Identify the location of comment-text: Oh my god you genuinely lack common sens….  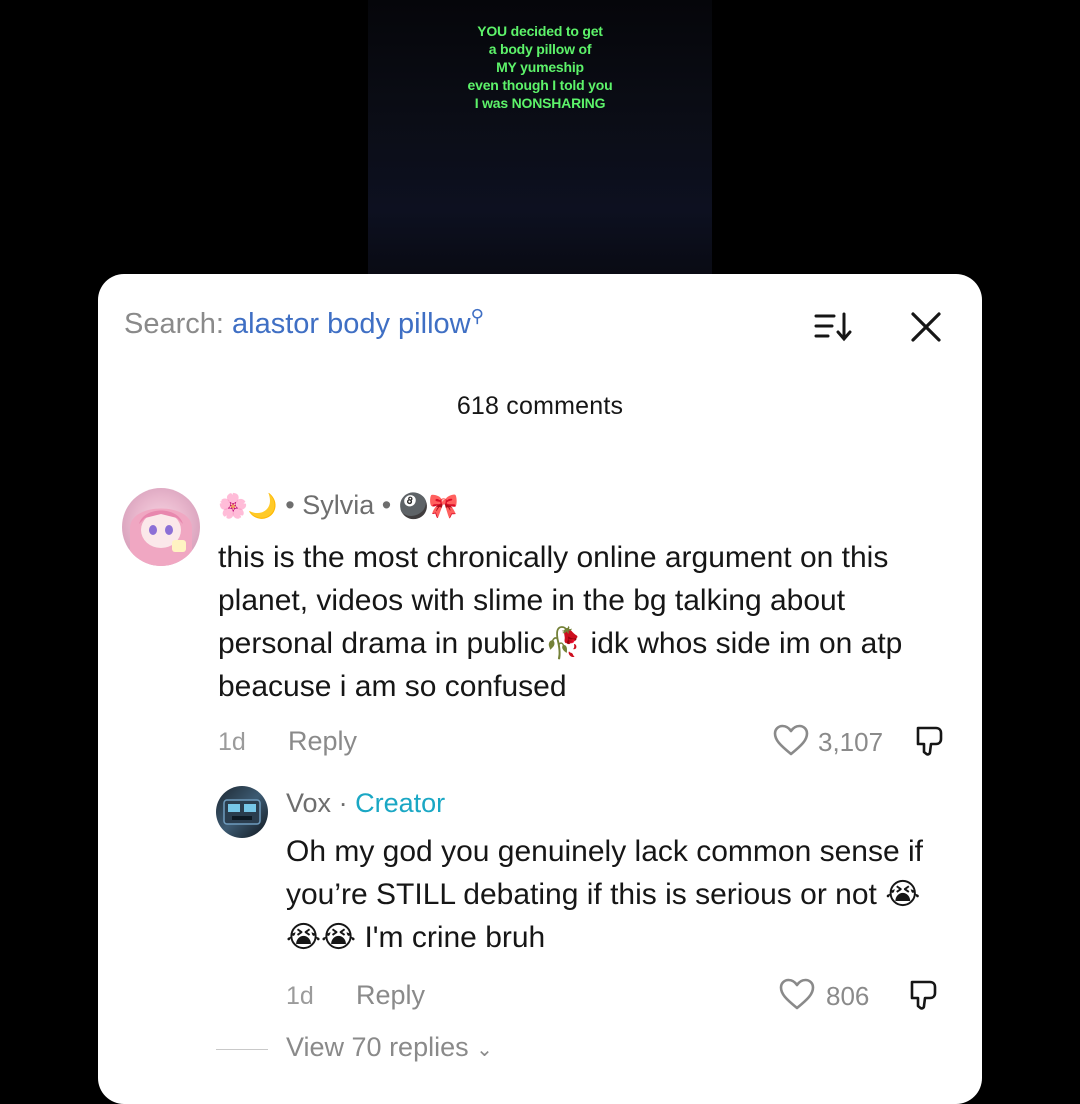
(604, 894).